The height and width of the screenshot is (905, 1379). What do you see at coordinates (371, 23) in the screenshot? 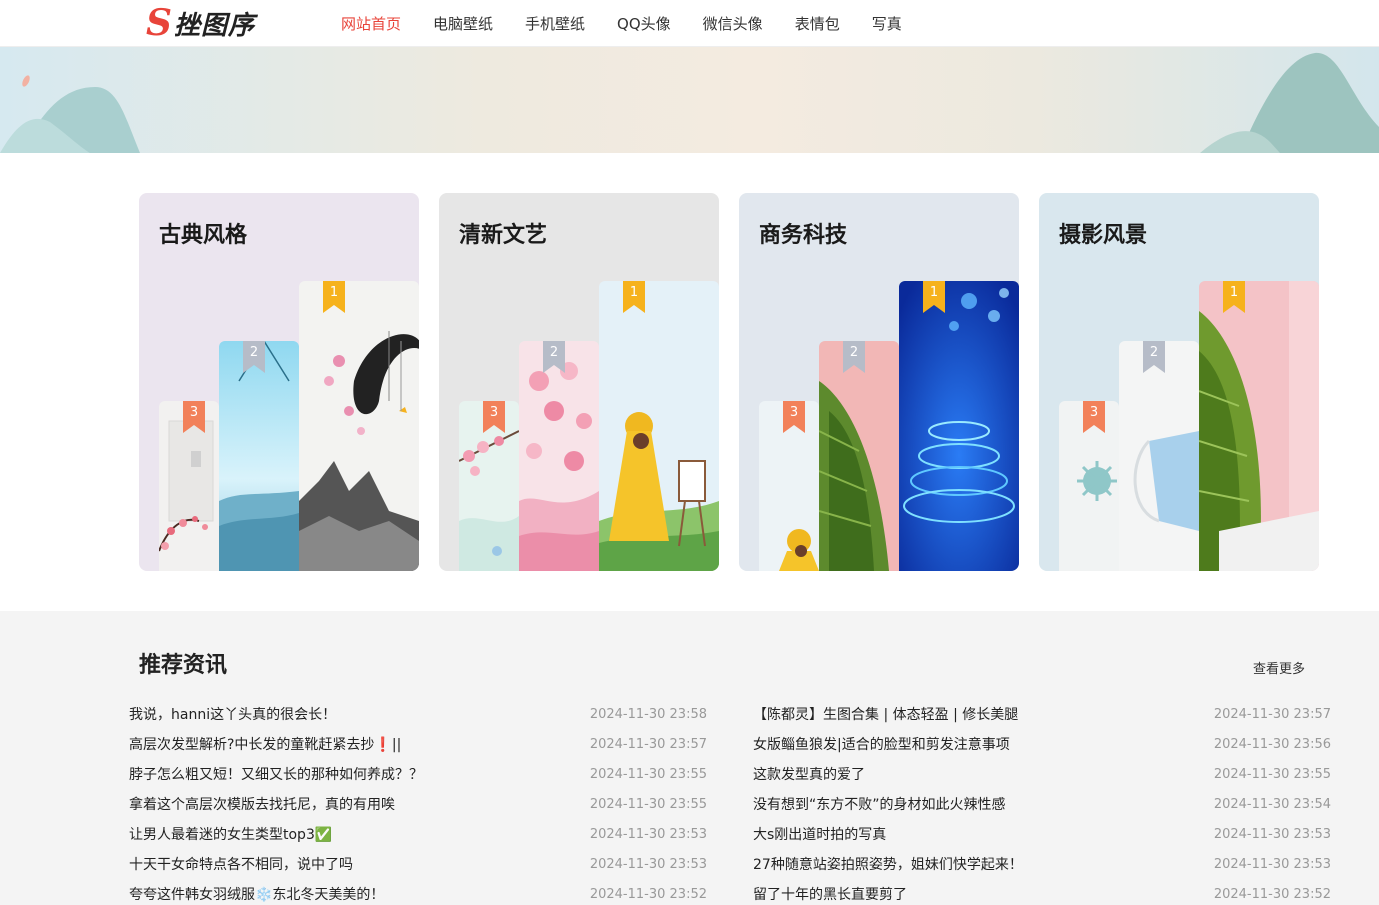
I see `nav-item-home: 网站首页` at bounding box center [371, 23].